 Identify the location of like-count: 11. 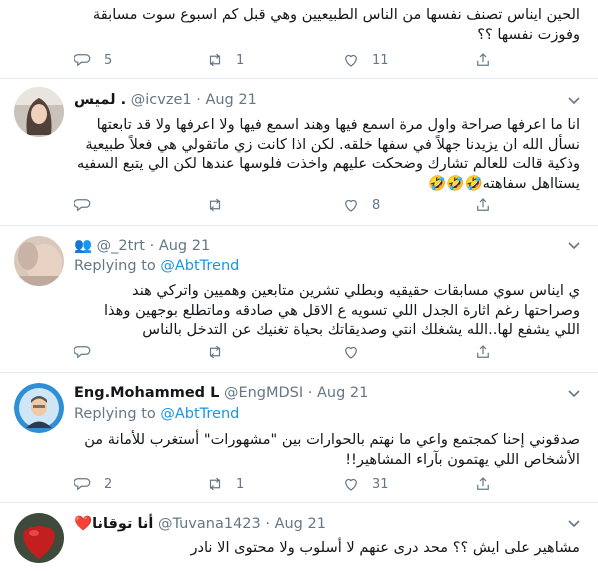
(380, 60).